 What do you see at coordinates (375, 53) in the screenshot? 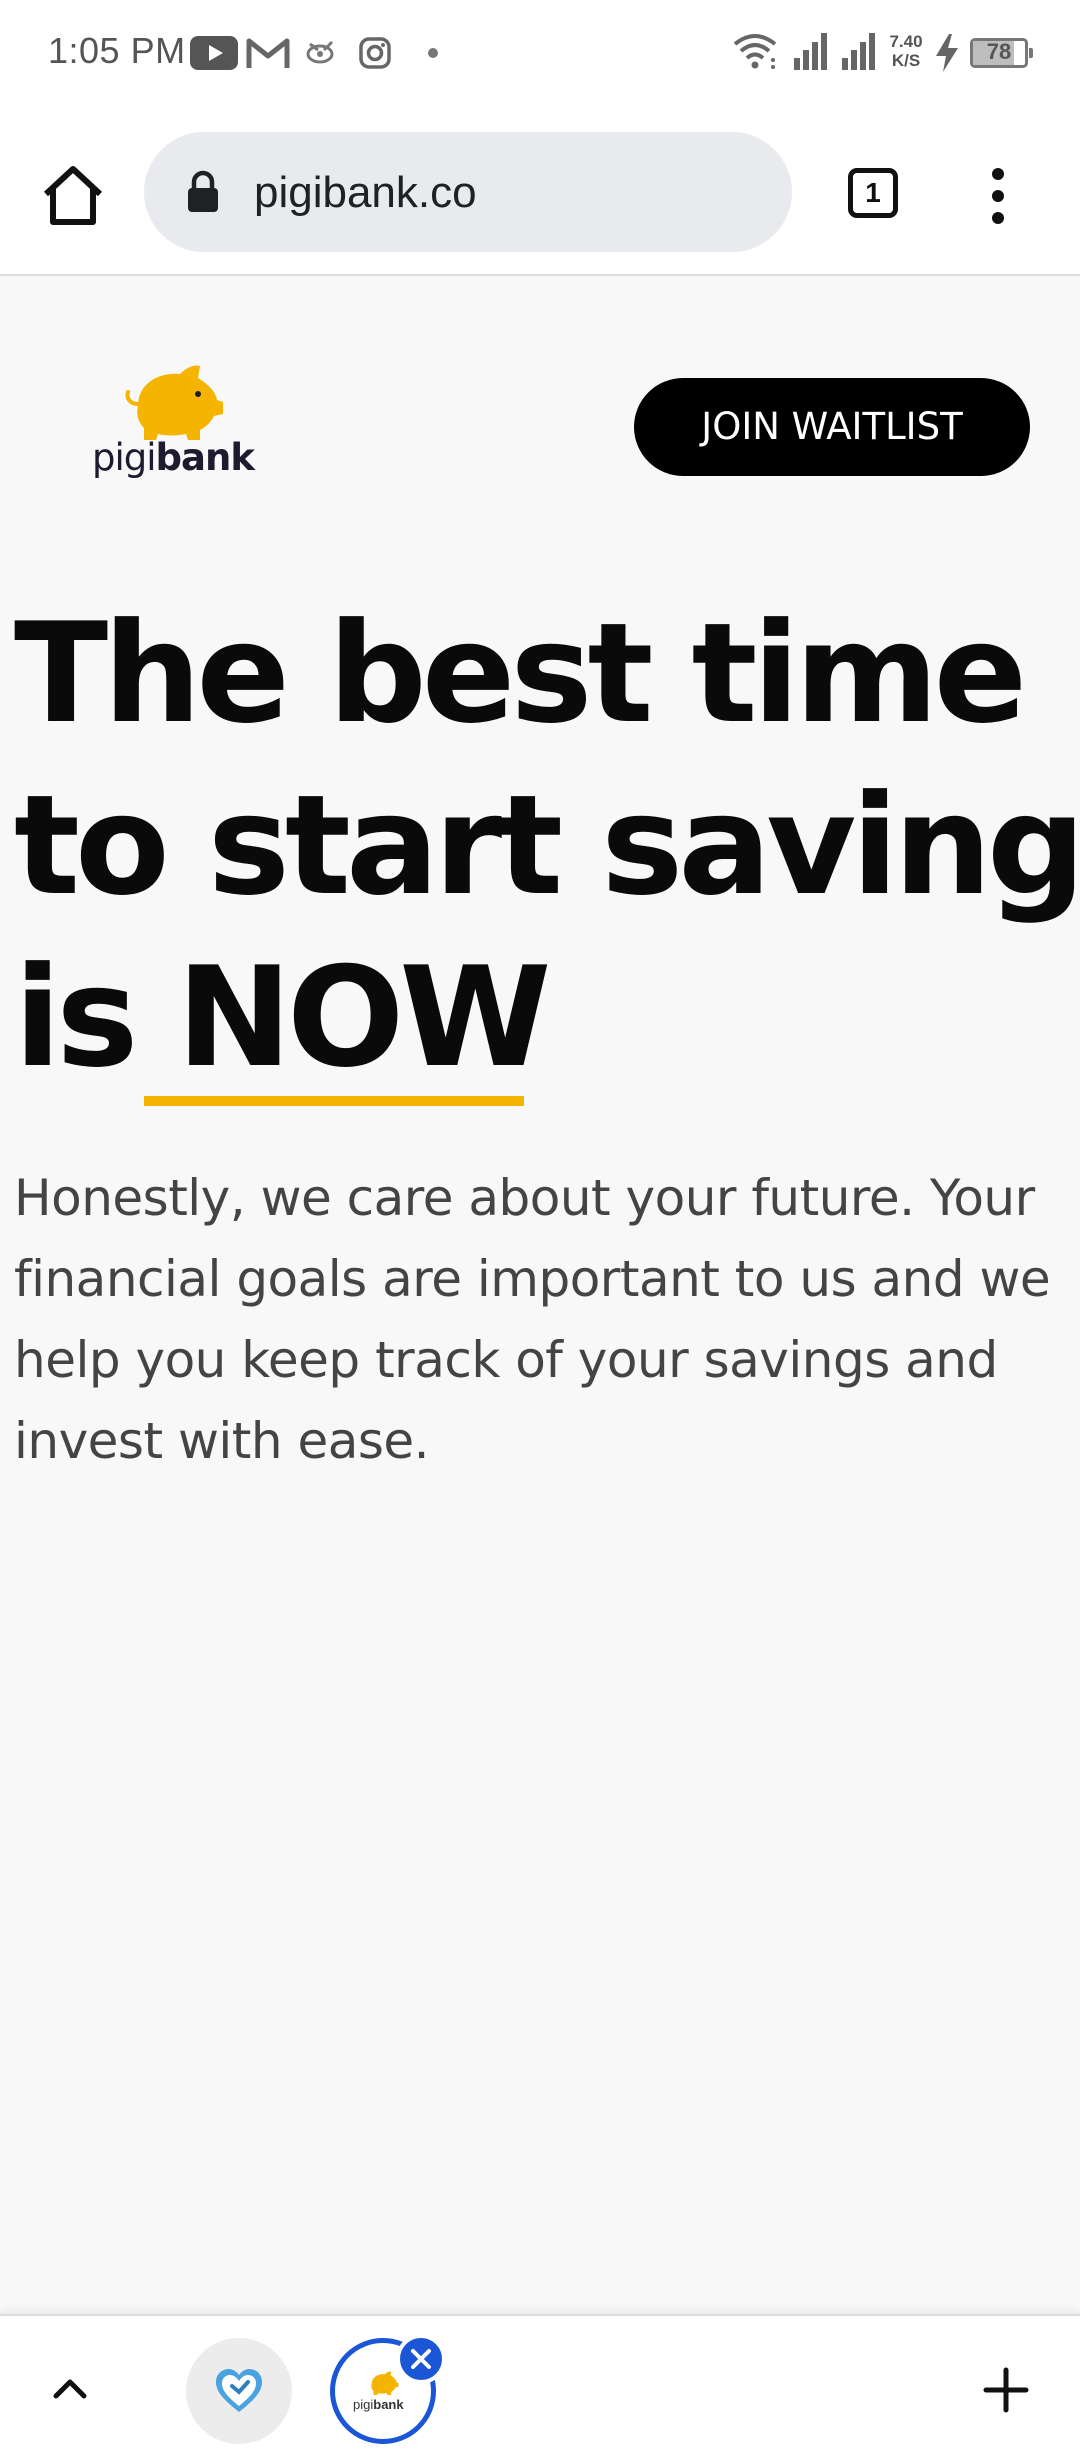
I see `instagram-icon` at bounding box center [375, 53].